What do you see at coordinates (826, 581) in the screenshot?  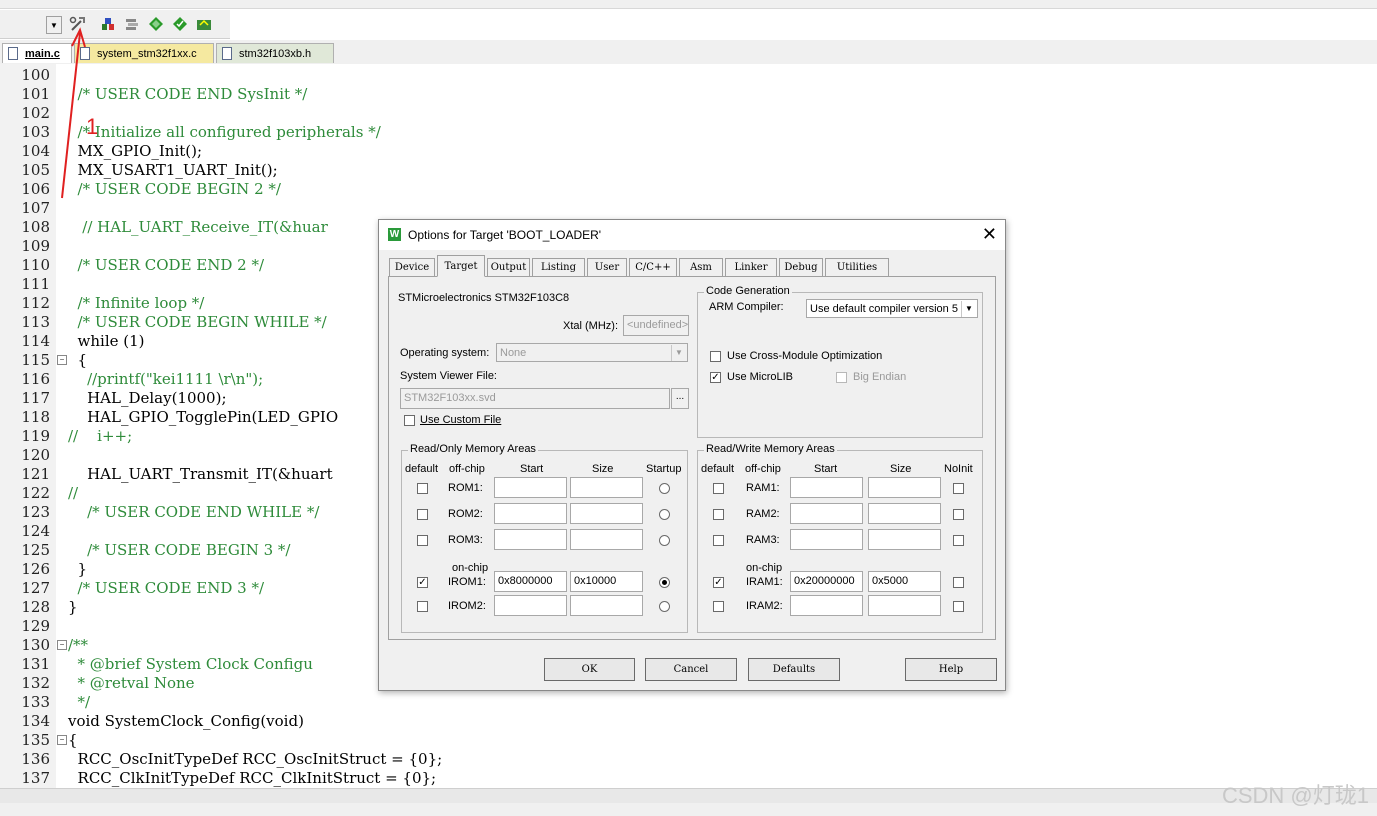 I see `rw-start-input: 0x20000000` at bounding box center [826, 581].